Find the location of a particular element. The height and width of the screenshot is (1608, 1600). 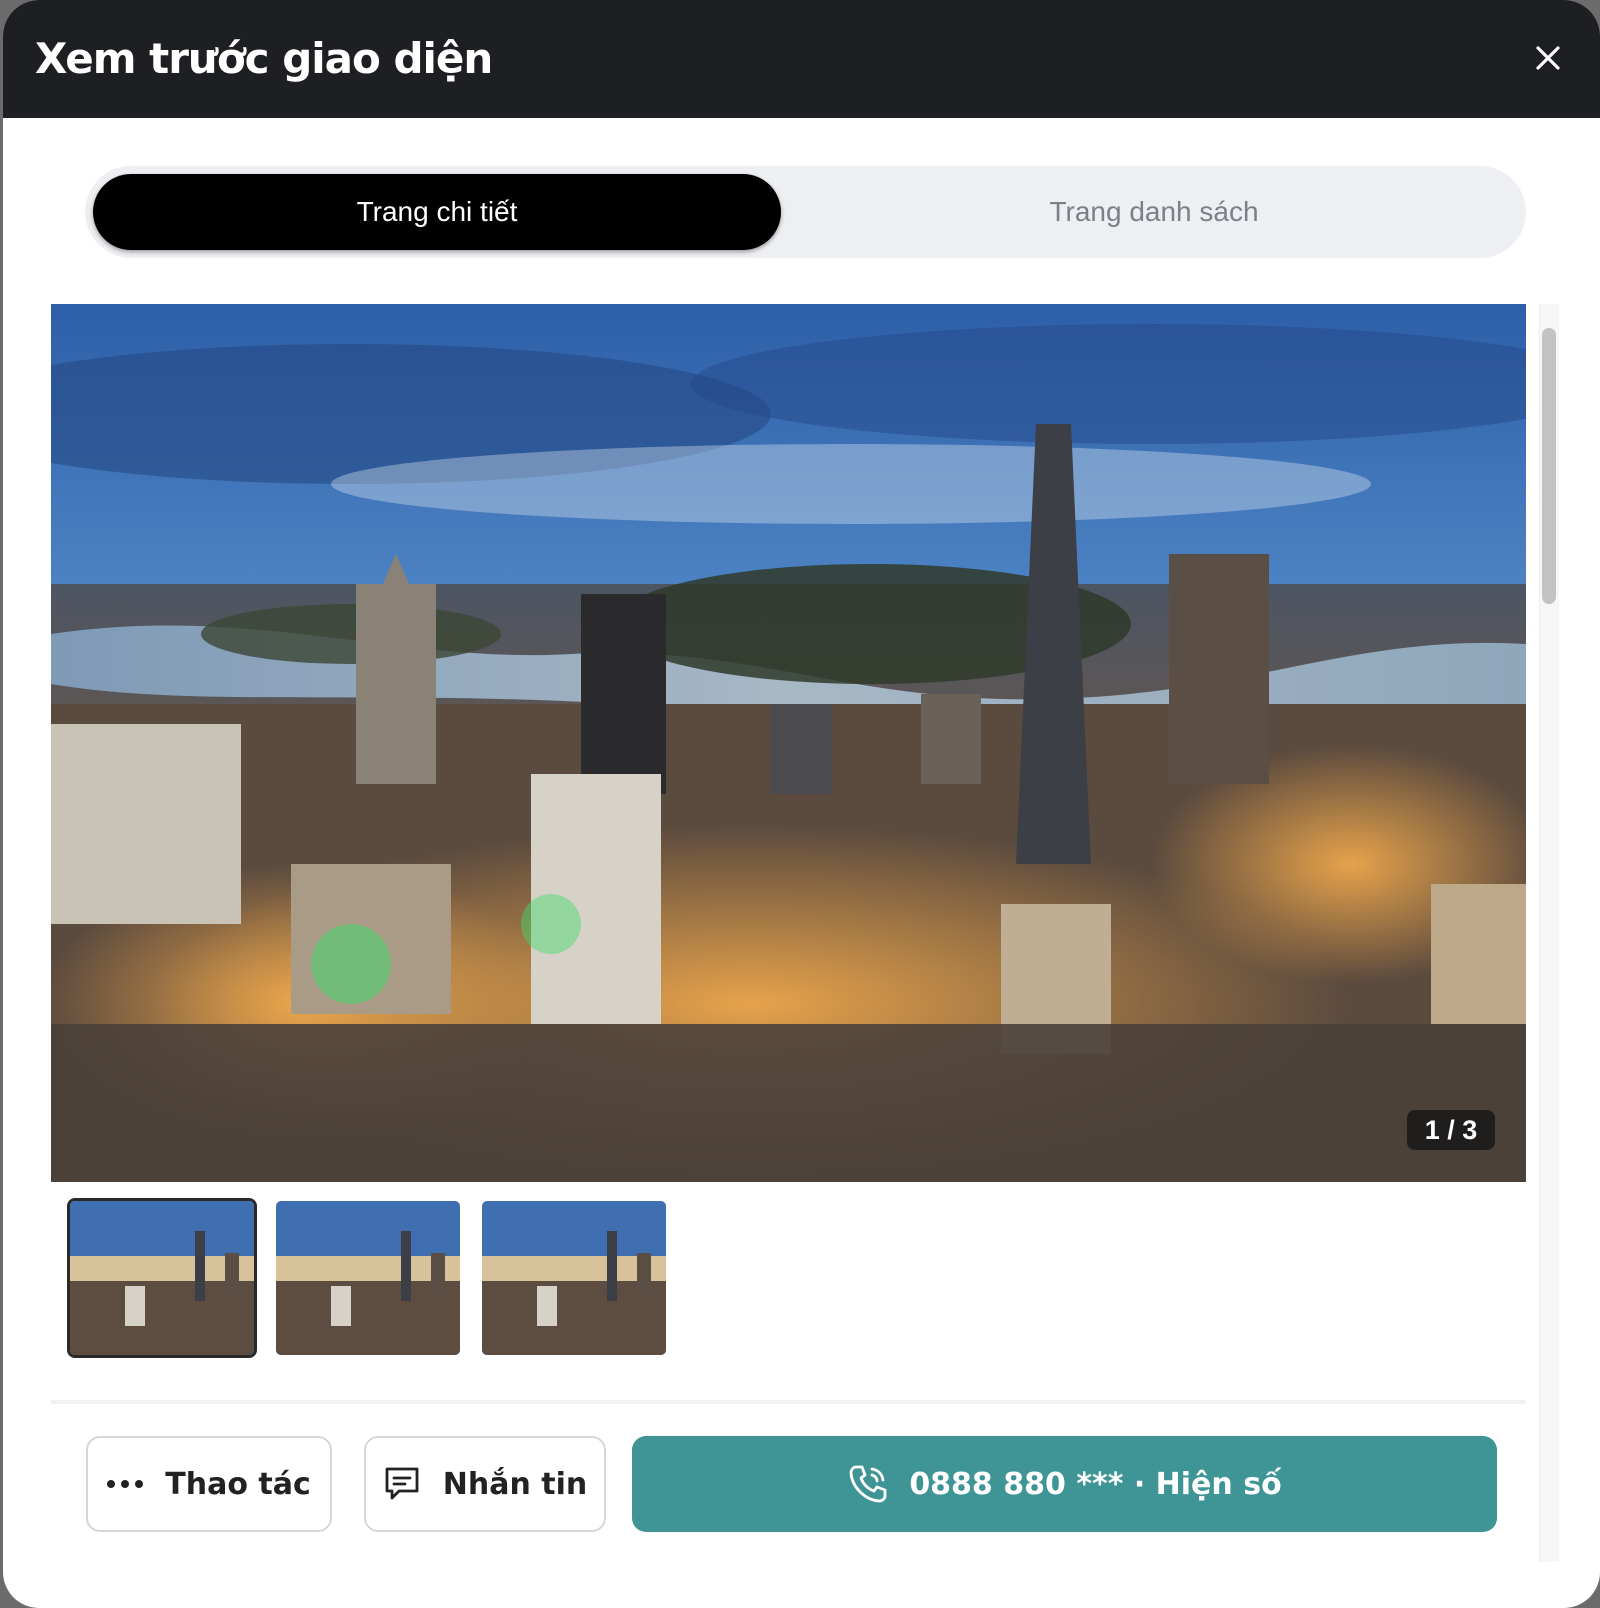

show-phone-label: 0888 880 *** · Hiện số is located at coordinates (1095, 1484).